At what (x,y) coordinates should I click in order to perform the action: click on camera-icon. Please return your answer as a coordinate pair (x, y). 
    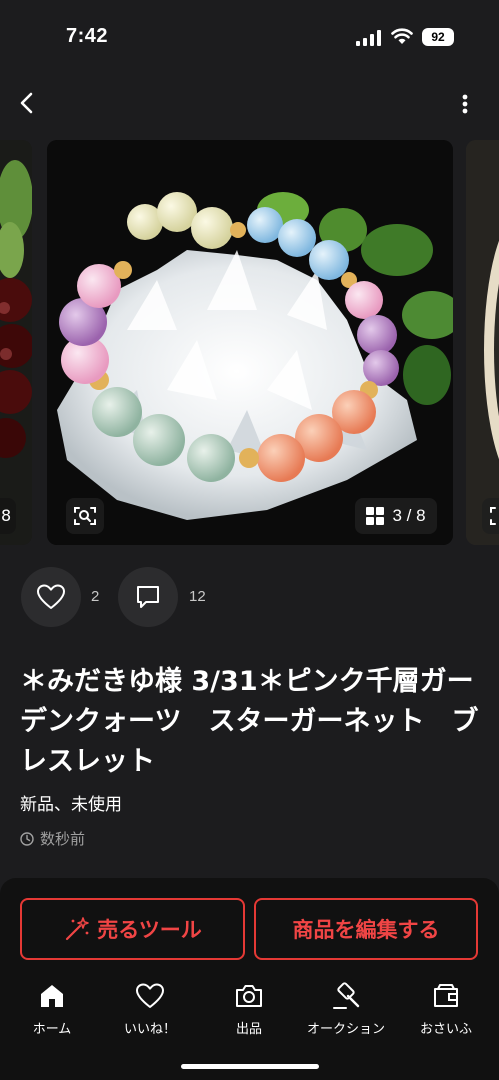
    Looking at the image, I should click on (249, 996).